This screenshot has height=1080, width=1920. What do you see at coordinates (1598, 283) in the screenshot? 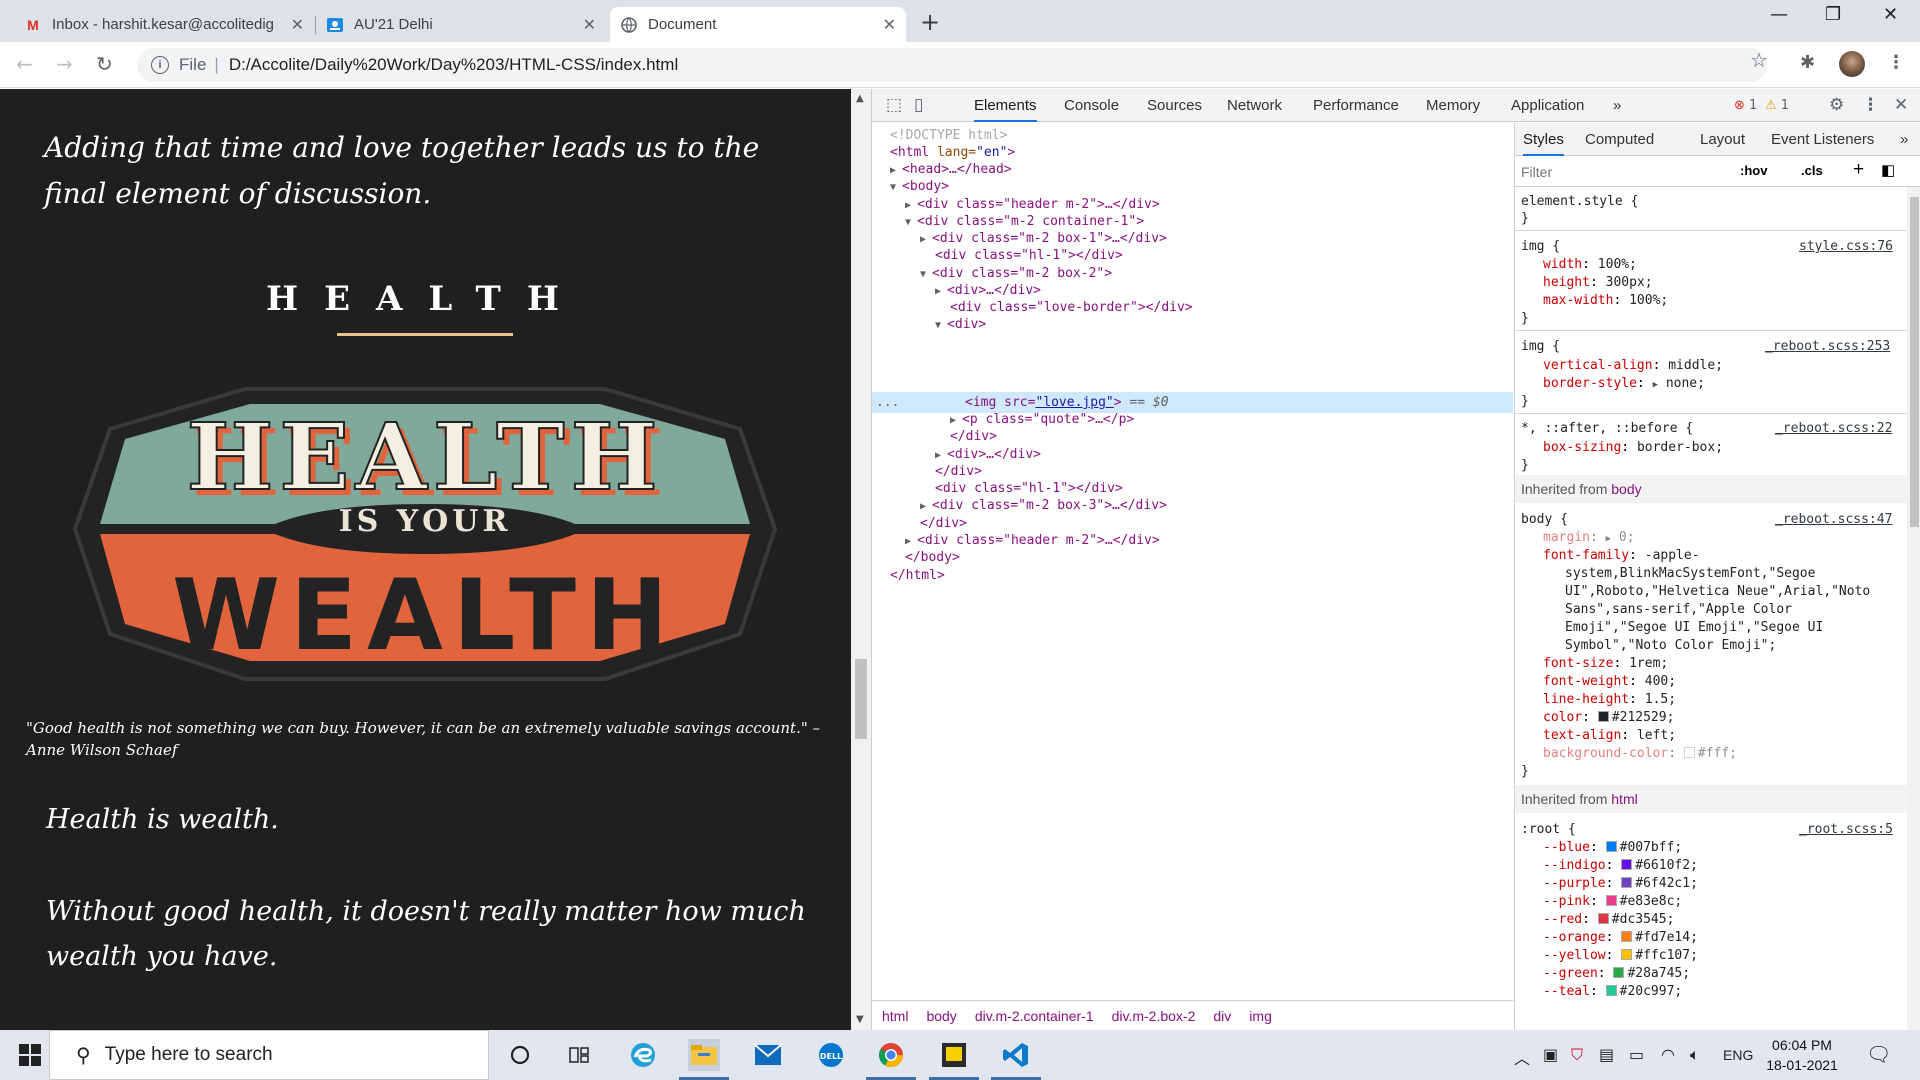
I see `css-declaration: height: 300px;` at bounding box center [1598, 283].